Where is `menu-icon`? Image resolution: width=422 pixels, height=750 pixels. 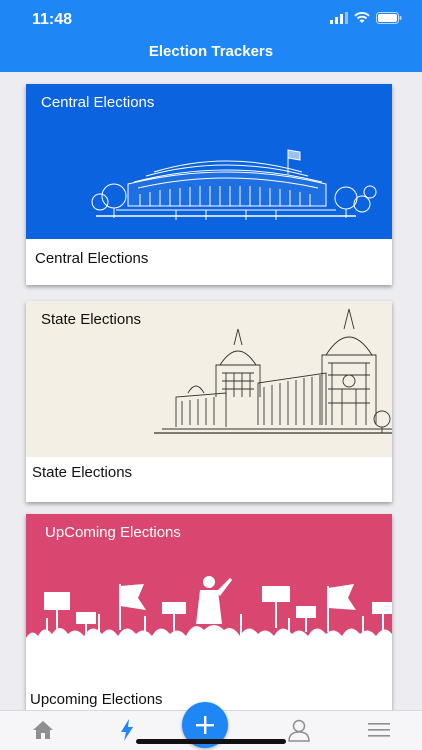
menu-icon is located at coordinates (379, 730).